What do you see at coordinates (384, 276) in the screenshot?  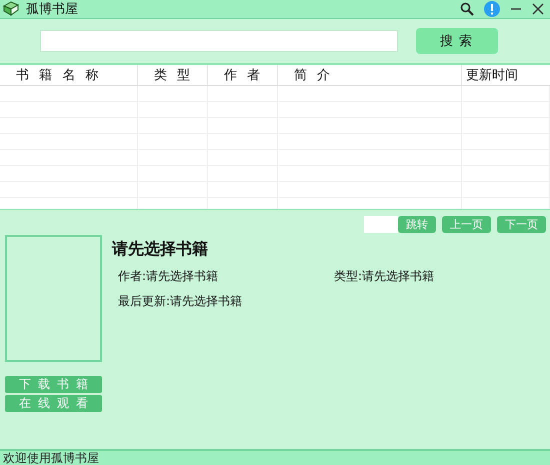 I see `type-label: 类型:请先选择书籍` at bounding box center [384, 276].